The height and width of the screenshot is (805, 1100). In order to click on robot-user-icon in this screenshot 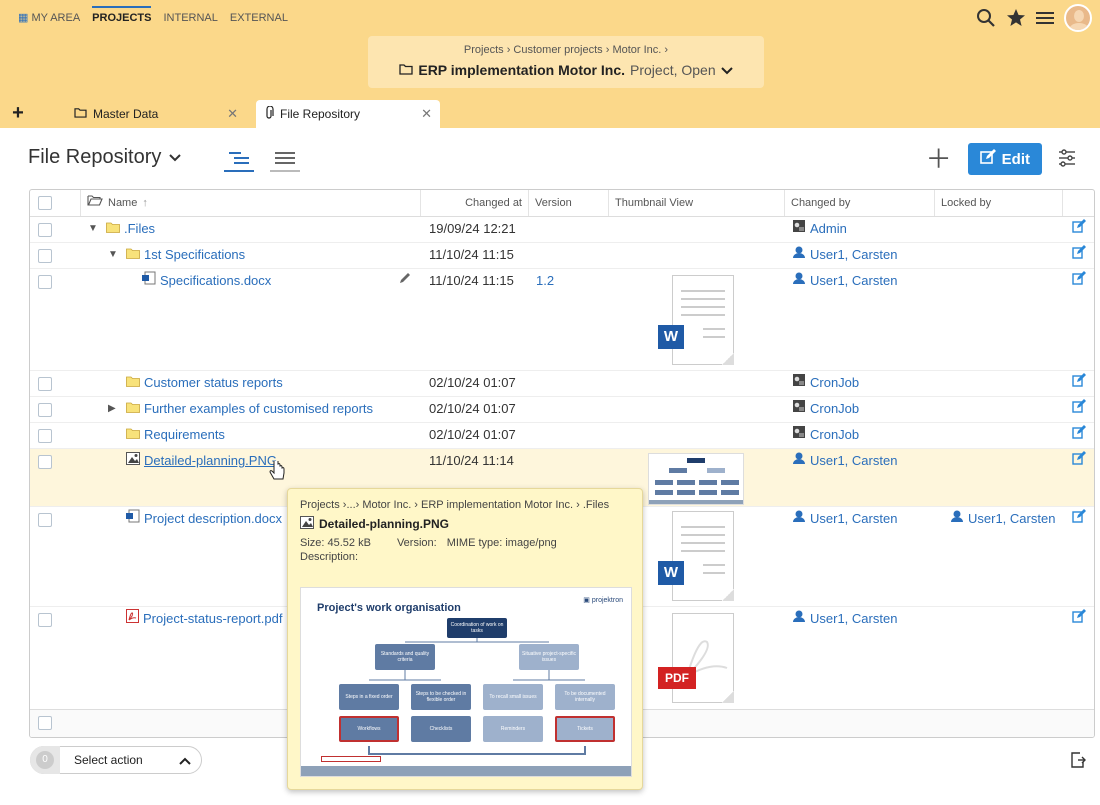, I will do `click(799, 435)`.